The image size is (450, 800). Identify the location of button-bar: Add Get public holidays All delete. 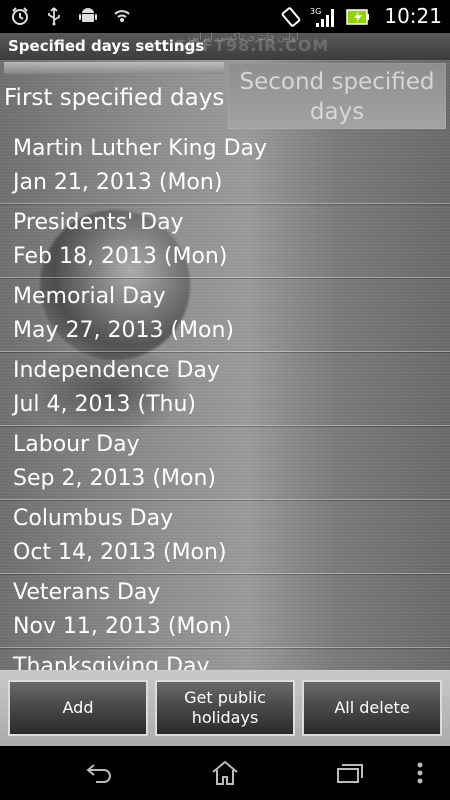
(225, 708).